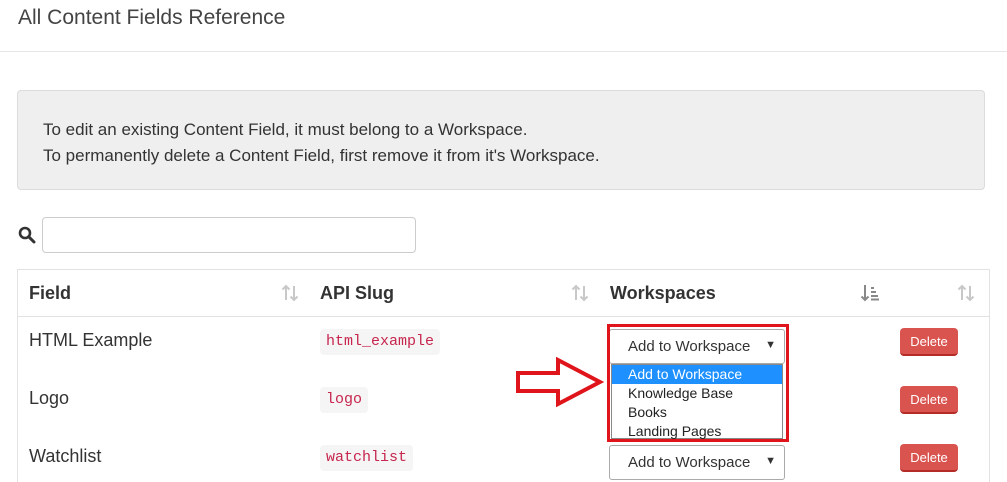  What do you see at coordinates (65, 456) in the screenshot?
I see `field-name: Watchlist` at bounding box center [65, 456].